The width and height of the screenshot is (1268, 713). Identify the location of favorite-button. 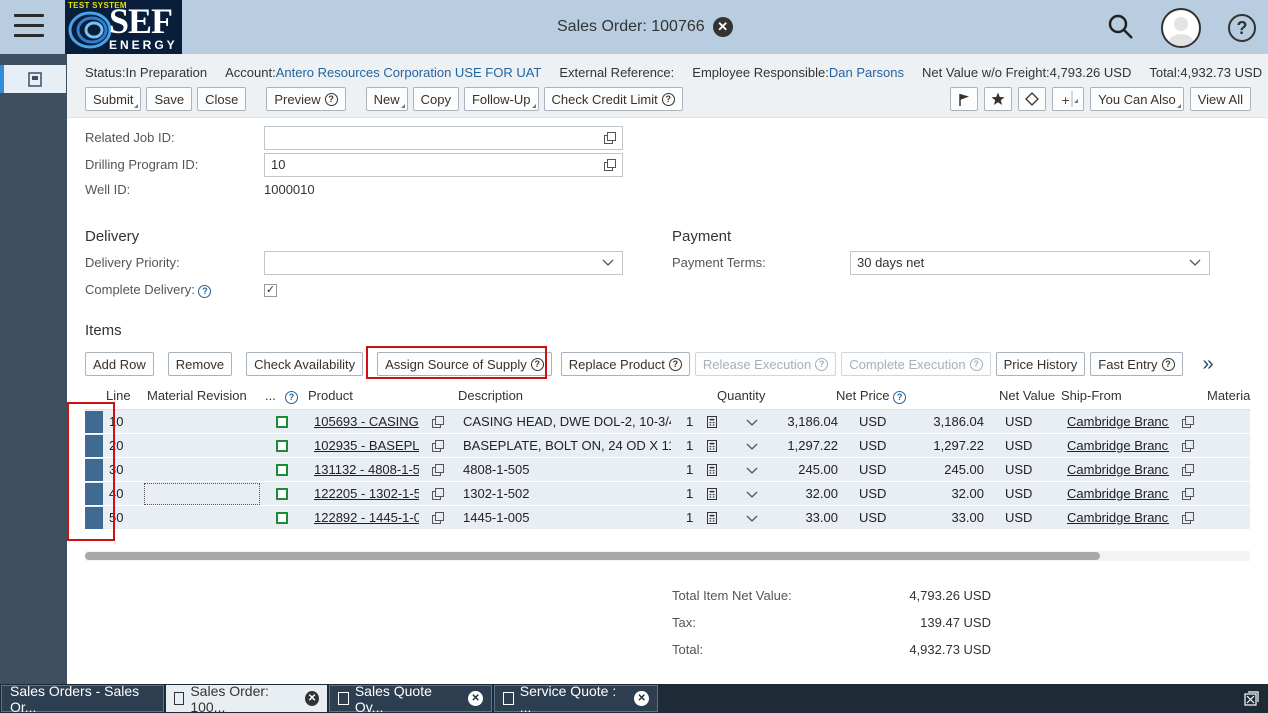
(998, 99).